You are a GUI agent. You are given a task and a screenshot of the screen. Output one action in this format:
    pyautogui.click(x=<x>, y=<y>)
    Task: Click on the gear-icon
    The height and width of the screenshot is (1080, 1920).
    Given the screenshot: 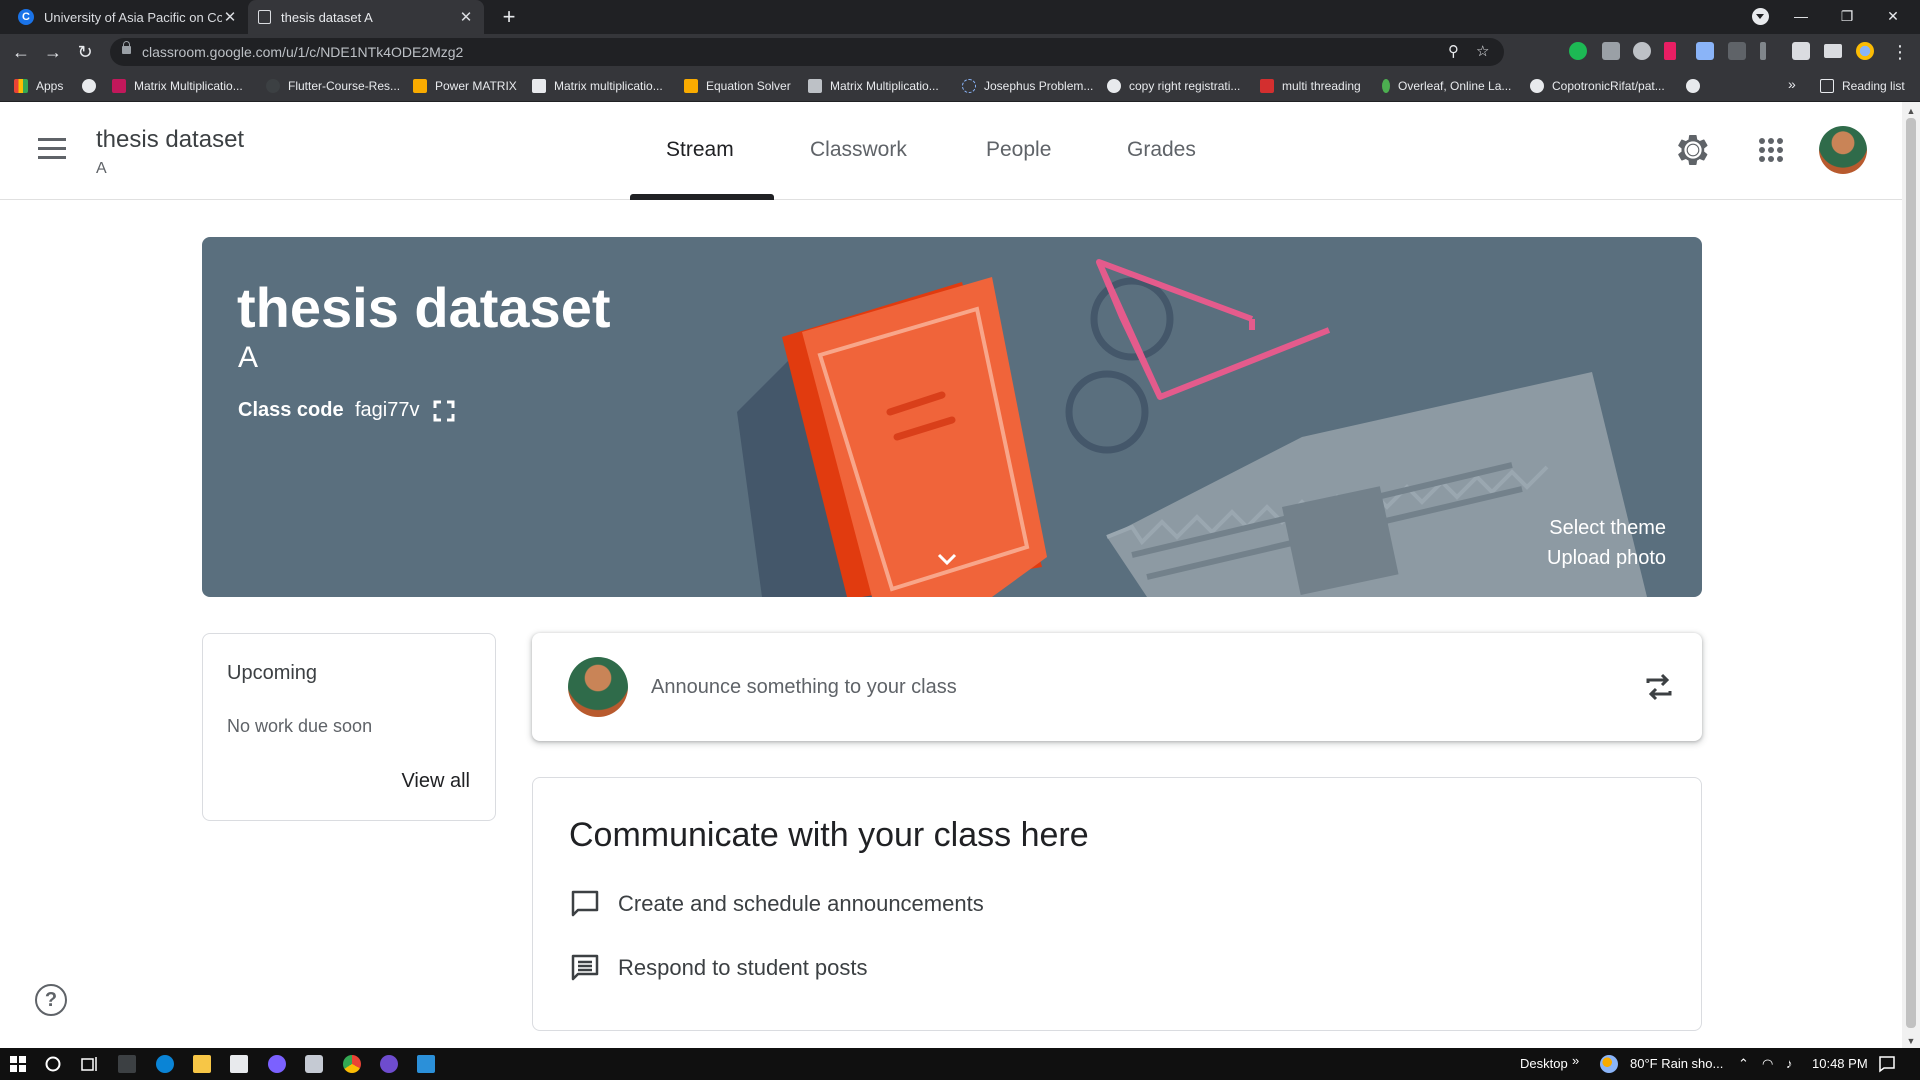 What is the action you would take?
    pyautogui.click(x=1693, y=150)
    